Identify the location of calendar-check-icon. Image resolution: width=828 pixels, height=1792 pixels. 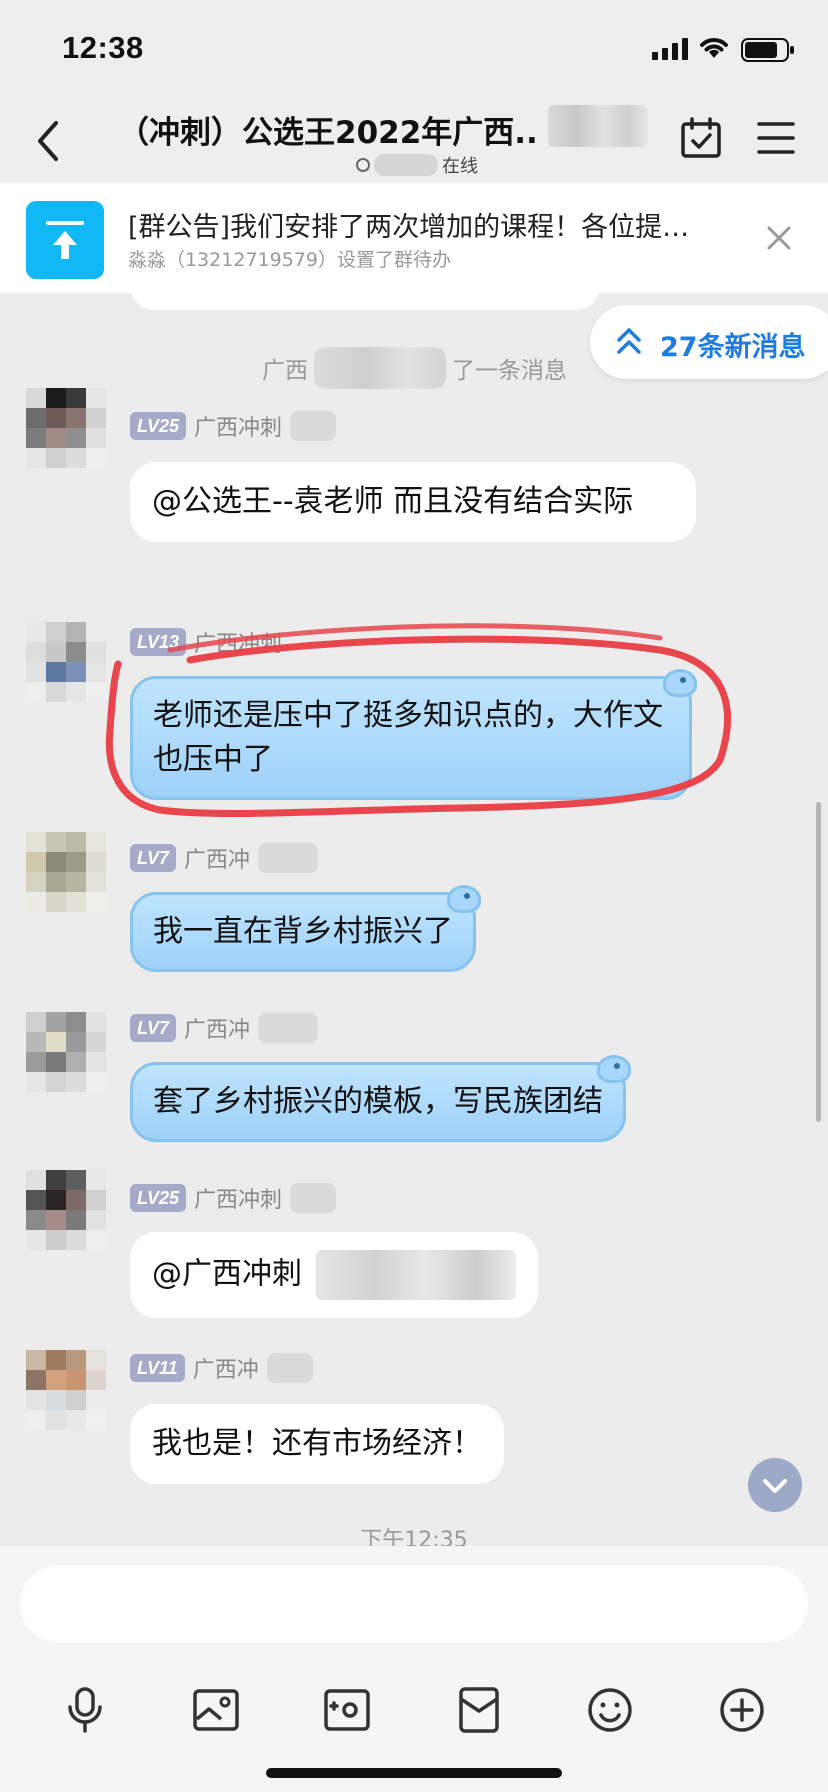
(701, 138).